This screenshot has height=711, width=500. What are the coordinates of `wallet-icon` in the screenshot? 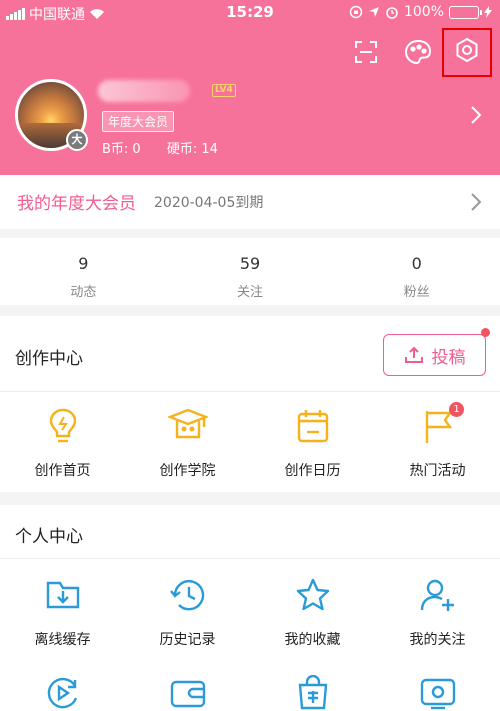 It's located at (187, 694).